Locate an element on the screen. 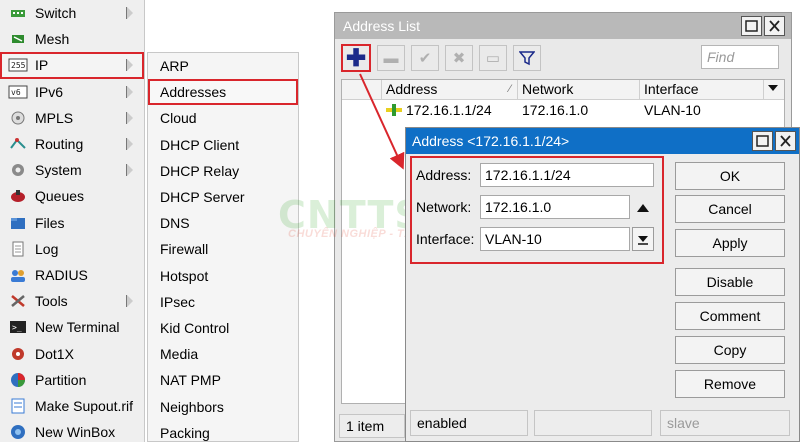 This screenshot has width=800, height=442. column-address: Address ⁄ is located at coordinates (450, 89).